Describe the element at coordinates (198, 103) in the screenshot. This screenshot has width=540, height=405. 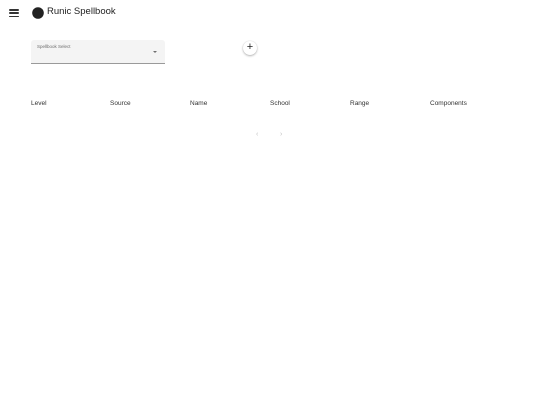
I see `column-header-name: Name` at that location.